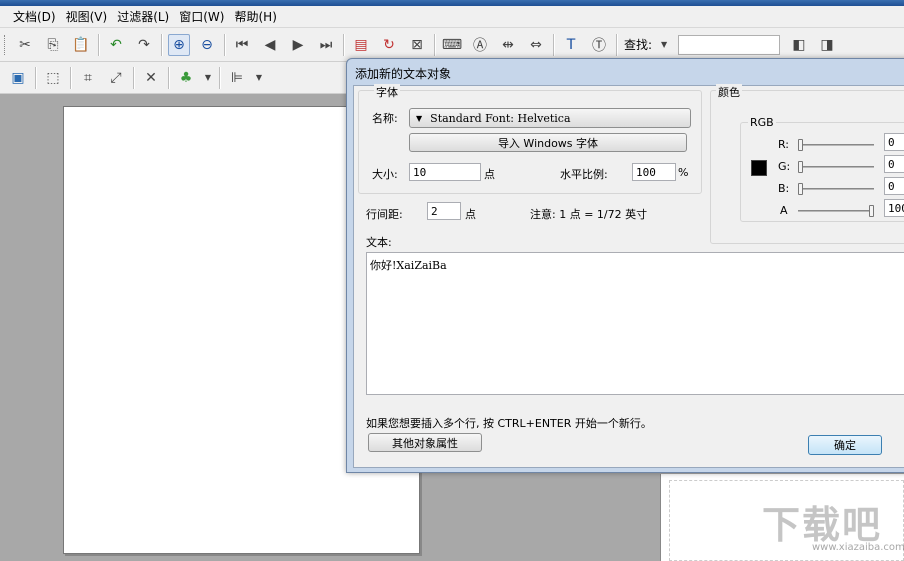 This screenshot has height=561, width=904. What do you see at coordinates (445, 172) in the screenshot?
I see `font-size-input: 10` at bounding box center [445, 172].